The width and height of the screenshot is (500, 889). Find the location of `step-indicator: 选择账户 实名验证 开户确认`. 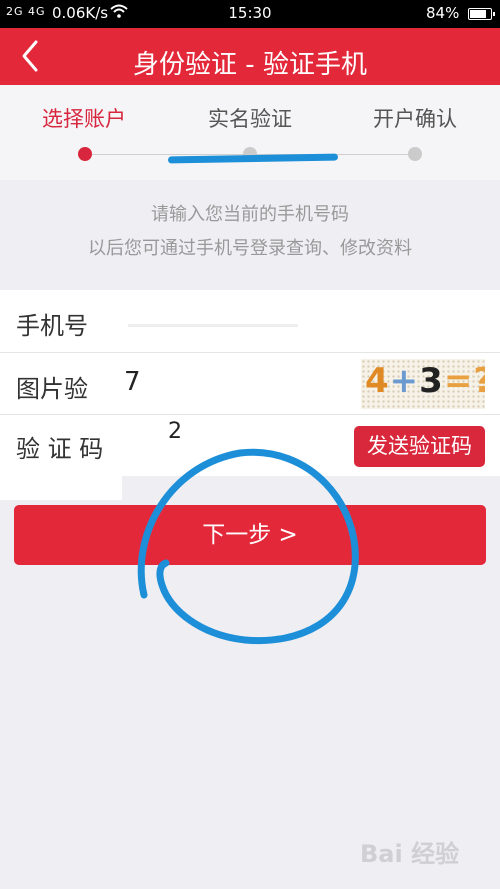

step-indicator: 选择账户 实名验证 开户确认 is located at coordinates (250, 132).